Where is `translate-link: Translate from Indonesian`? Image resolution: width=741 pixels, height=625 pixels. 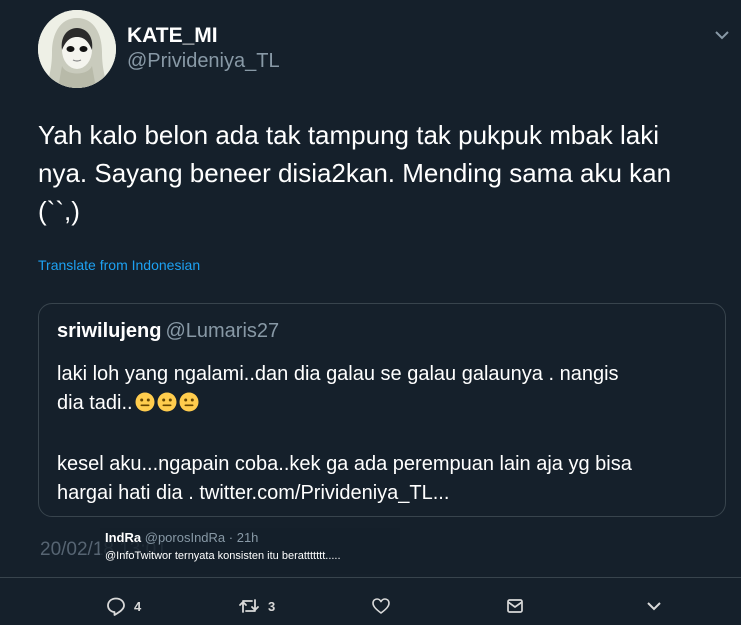 translate-link: Translate from Indonesian is located at coordinates (119, 265).